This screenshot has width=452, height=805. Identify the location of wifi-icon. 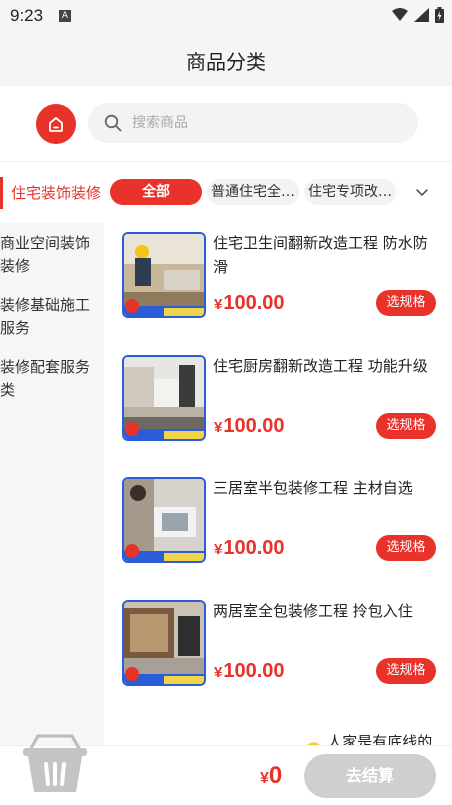
(400, 14).